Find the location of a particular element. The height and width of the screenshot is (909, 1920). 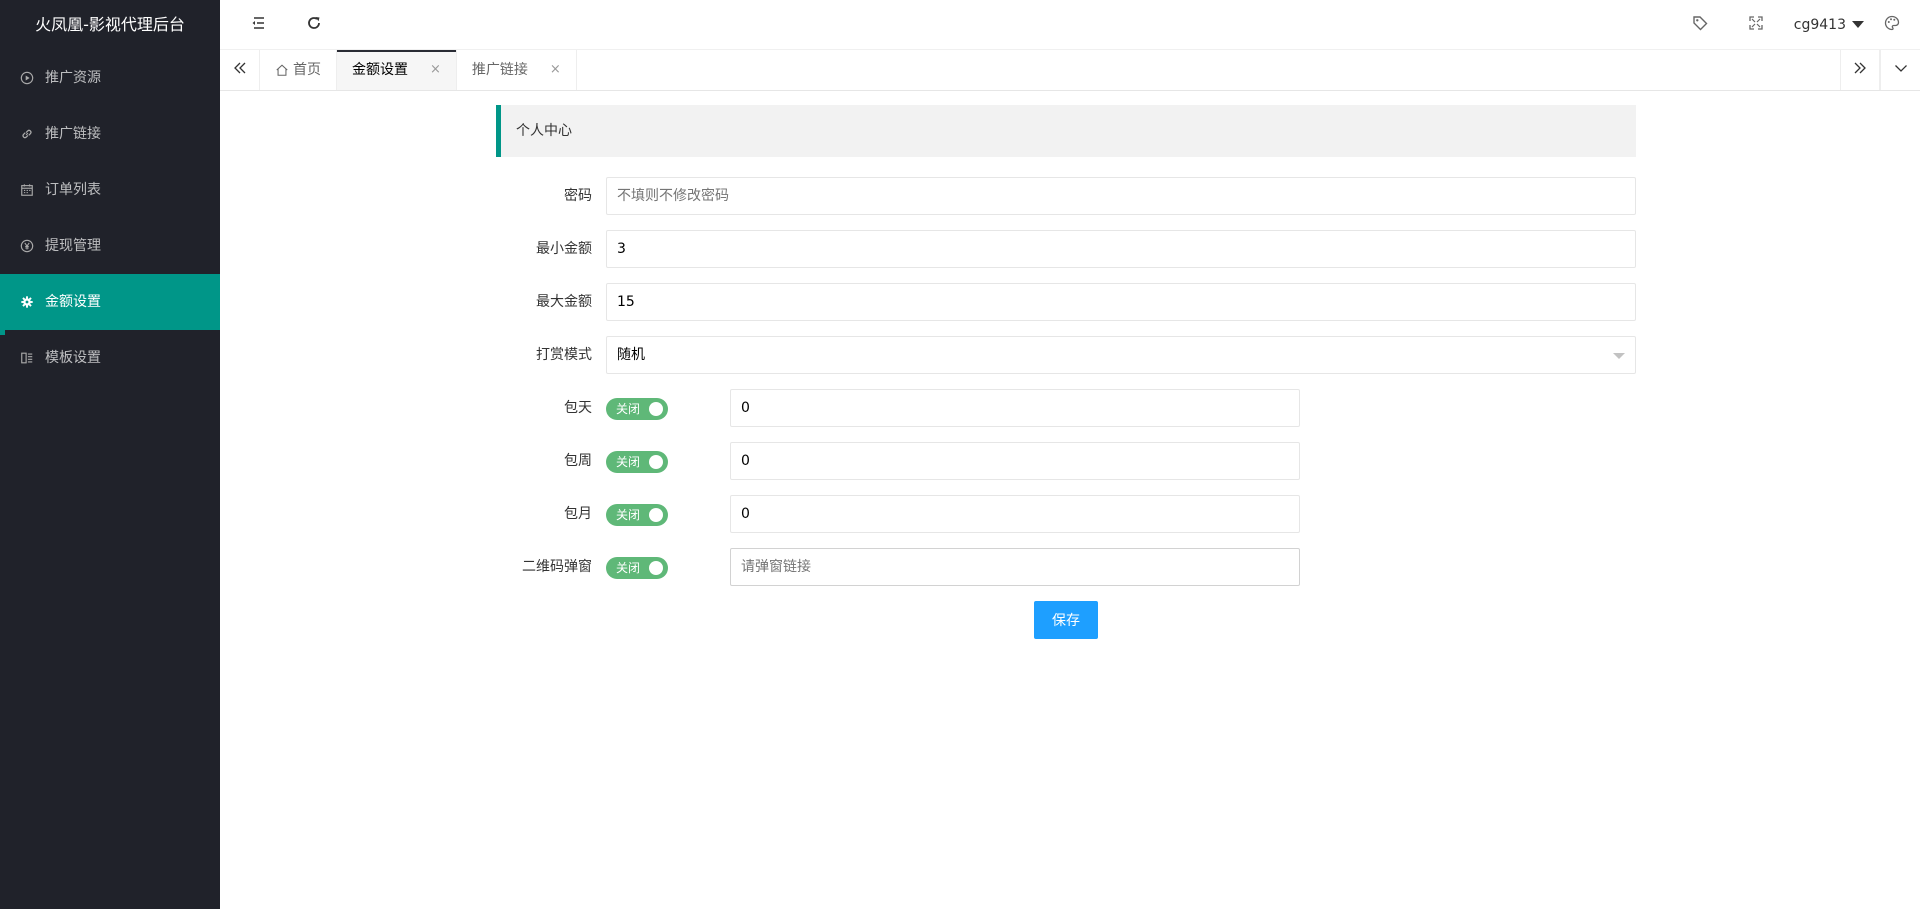

form-row-qr-popup: 二维码弹窗 关闭 is located at coordinates (1066, 567).